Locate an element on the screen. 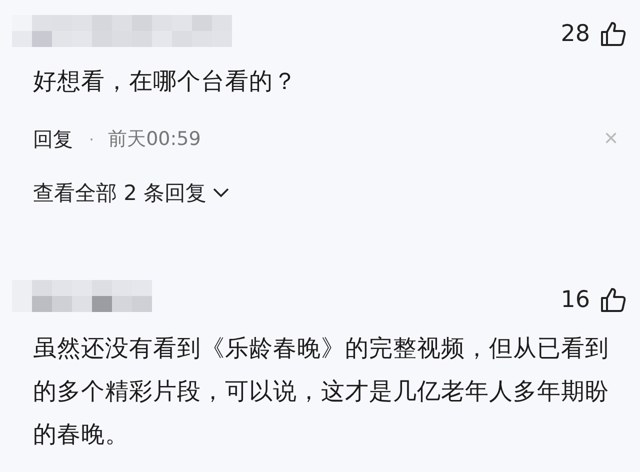 This screenshot has height=472, width=640. reply-link: 回复 is located at coordinates (53, 139).